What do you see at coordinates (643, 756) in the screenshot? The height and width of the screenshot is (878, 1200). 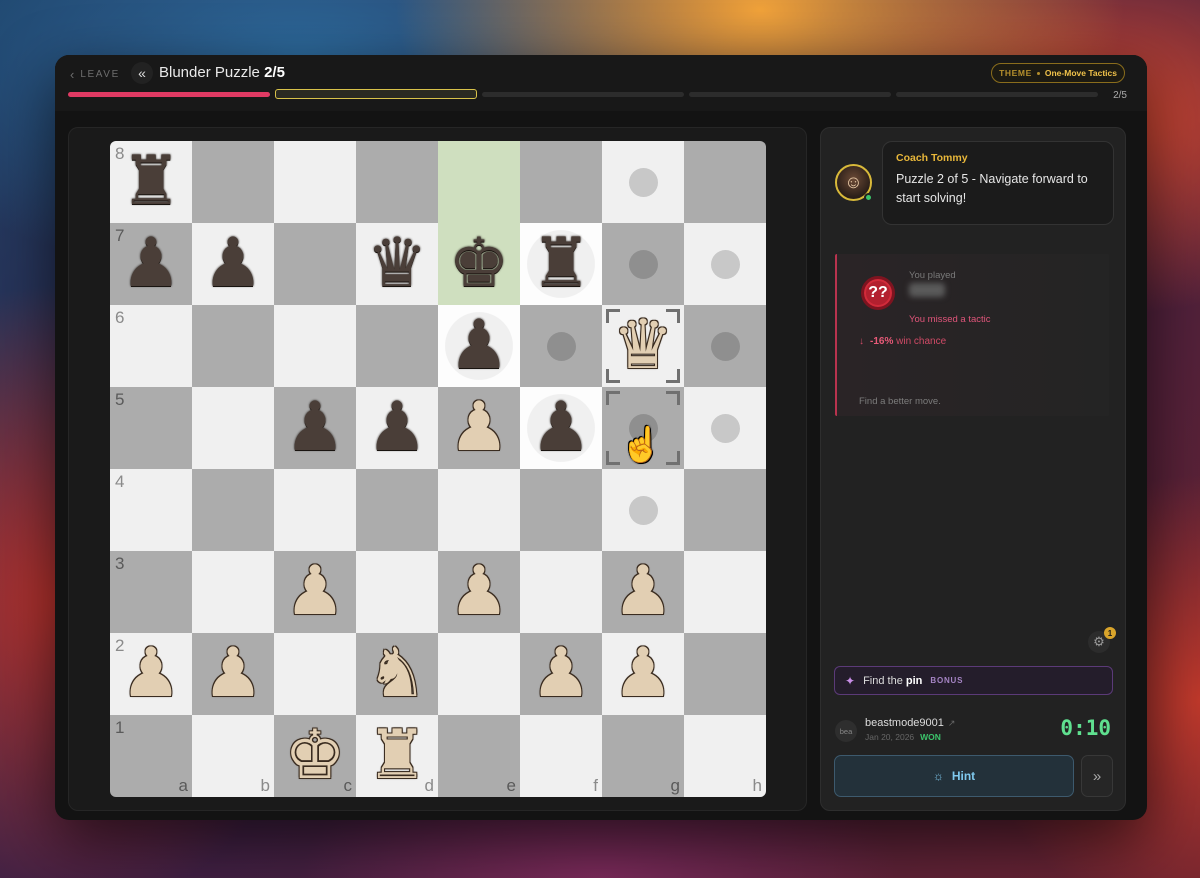 I see `square-g1: g` at bounding box center [643, 756].